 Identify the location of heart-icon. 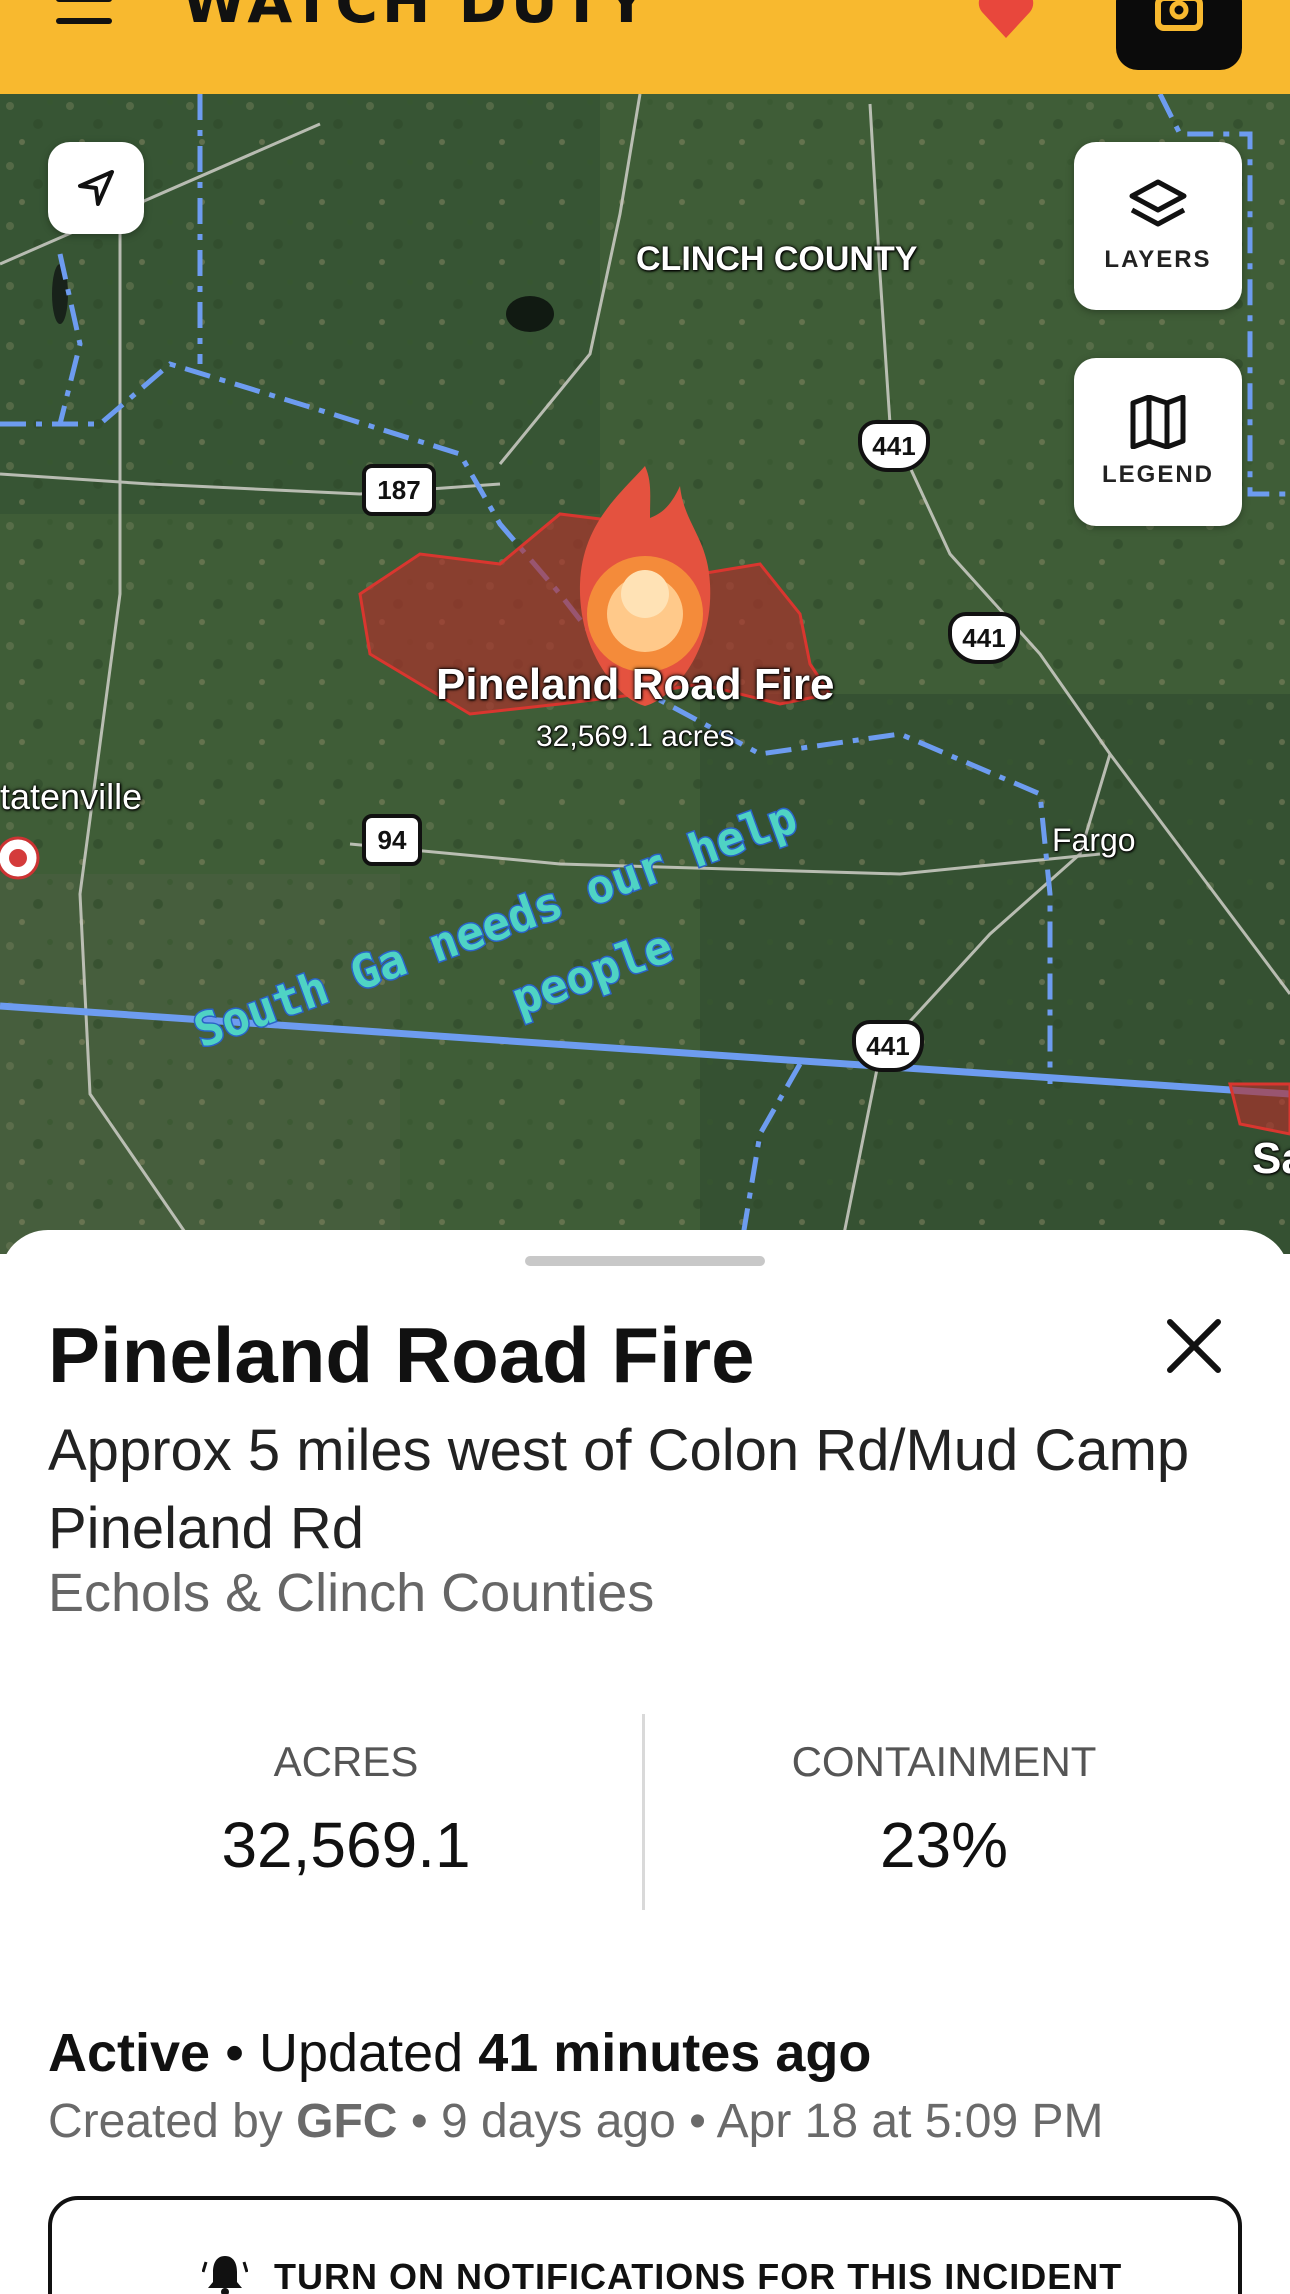
(1006, 19).